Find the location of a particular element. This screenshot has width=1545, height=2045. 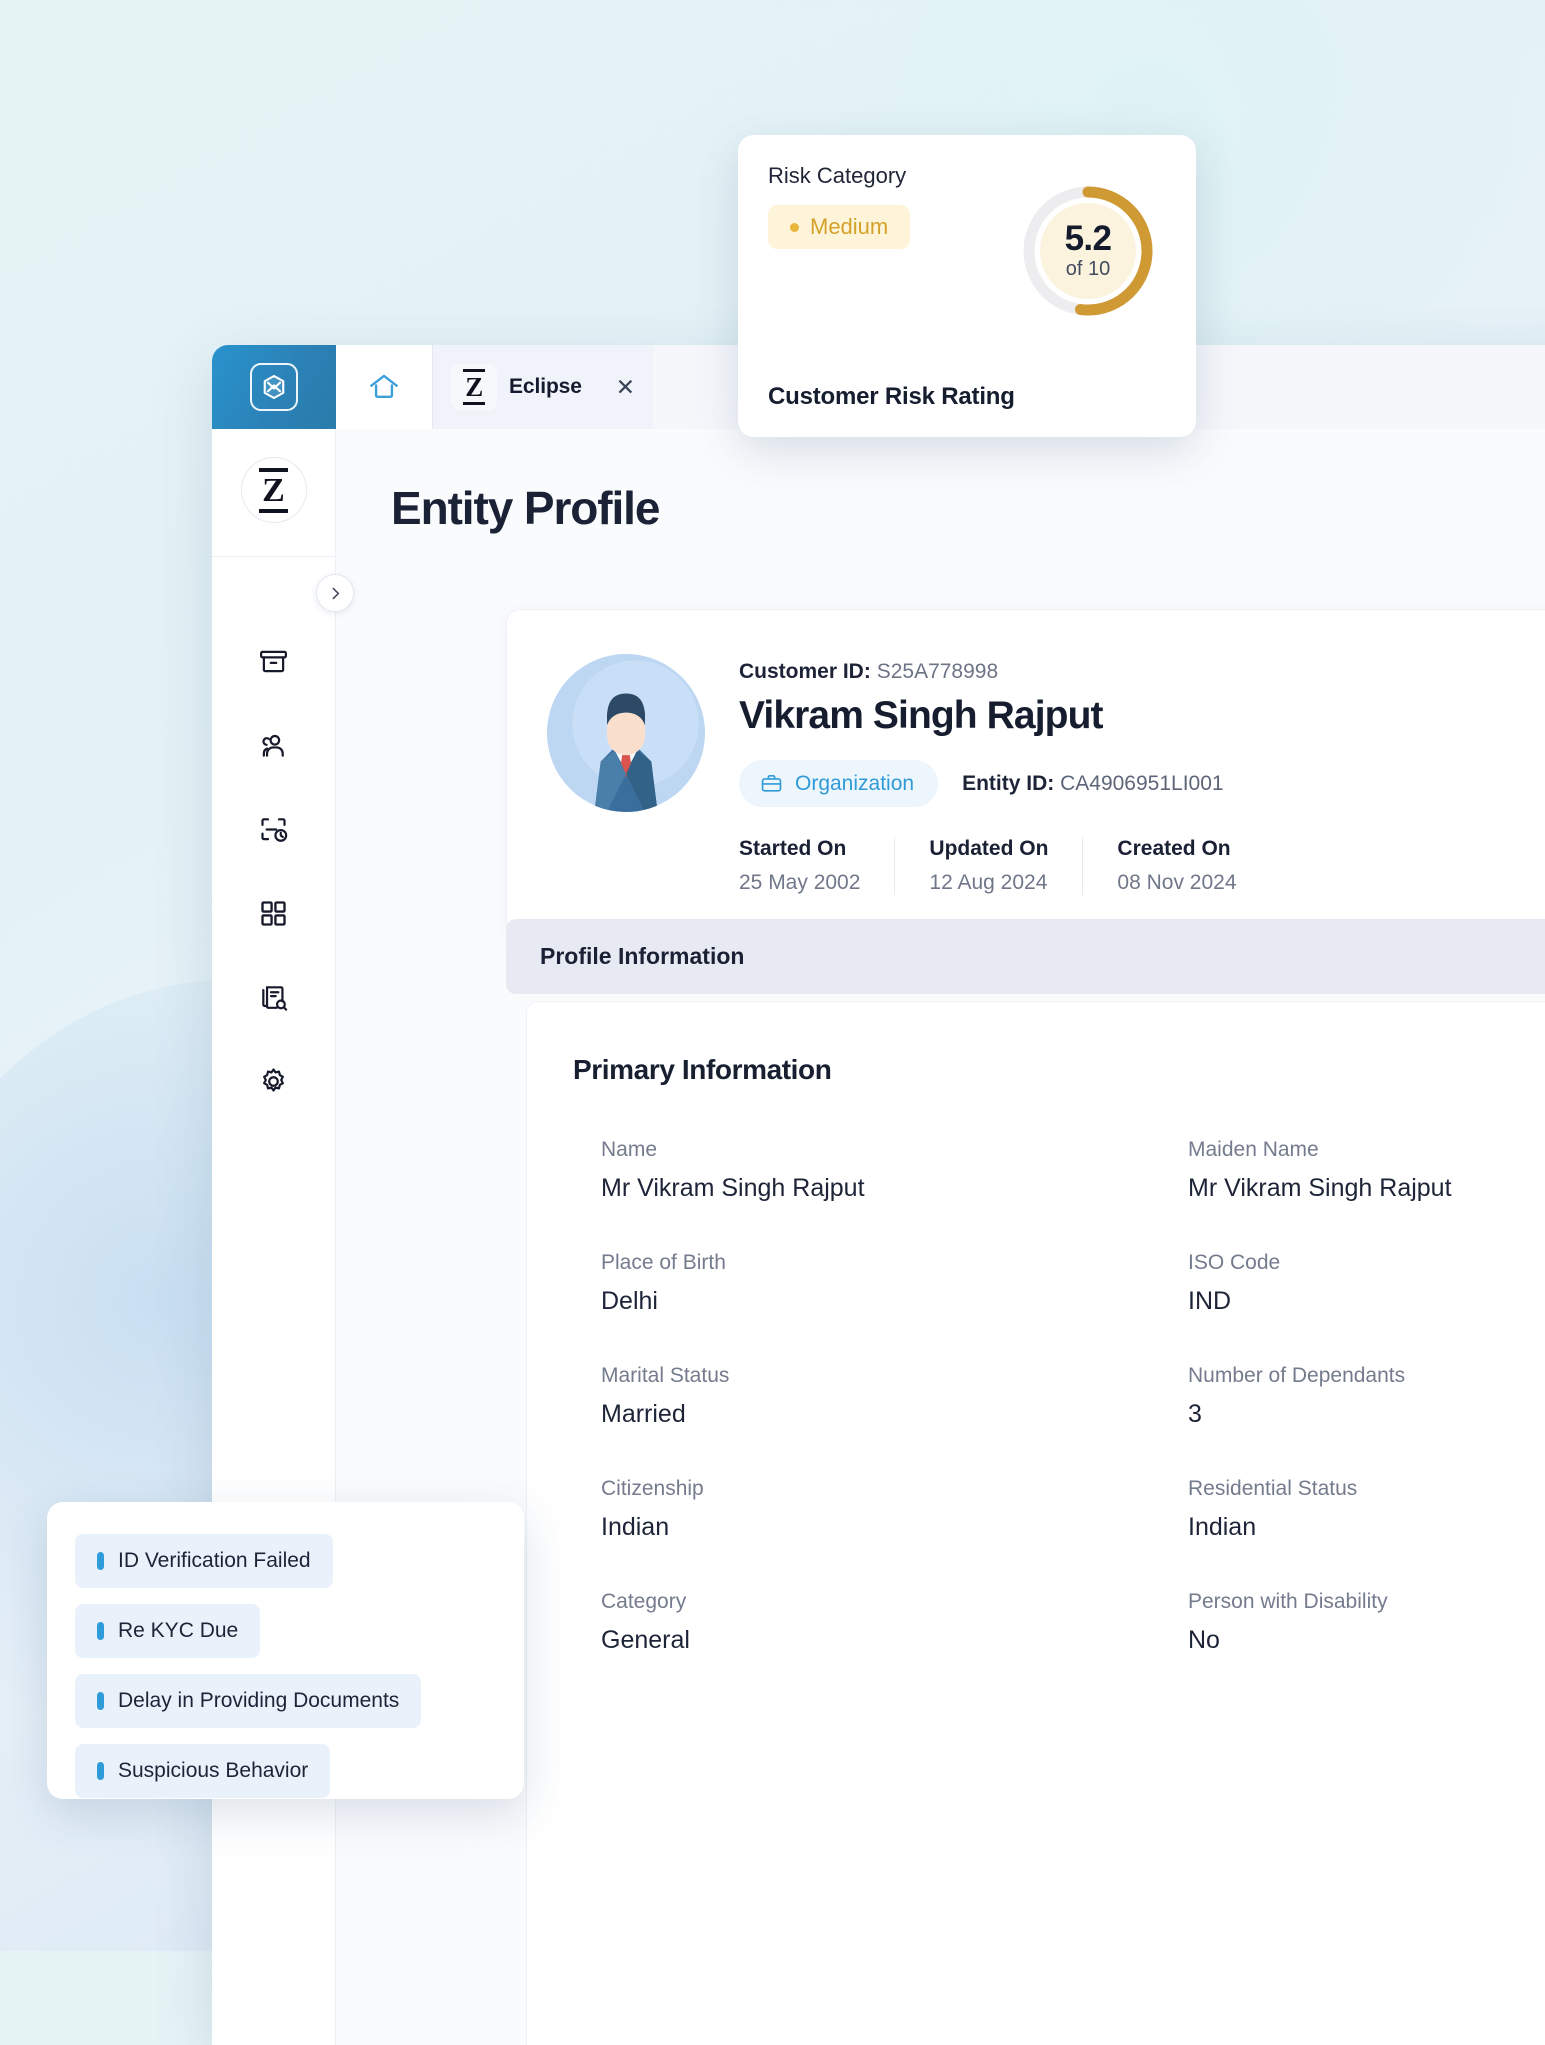

sidebar-item-dashboard is located at coordinates (274, 913).